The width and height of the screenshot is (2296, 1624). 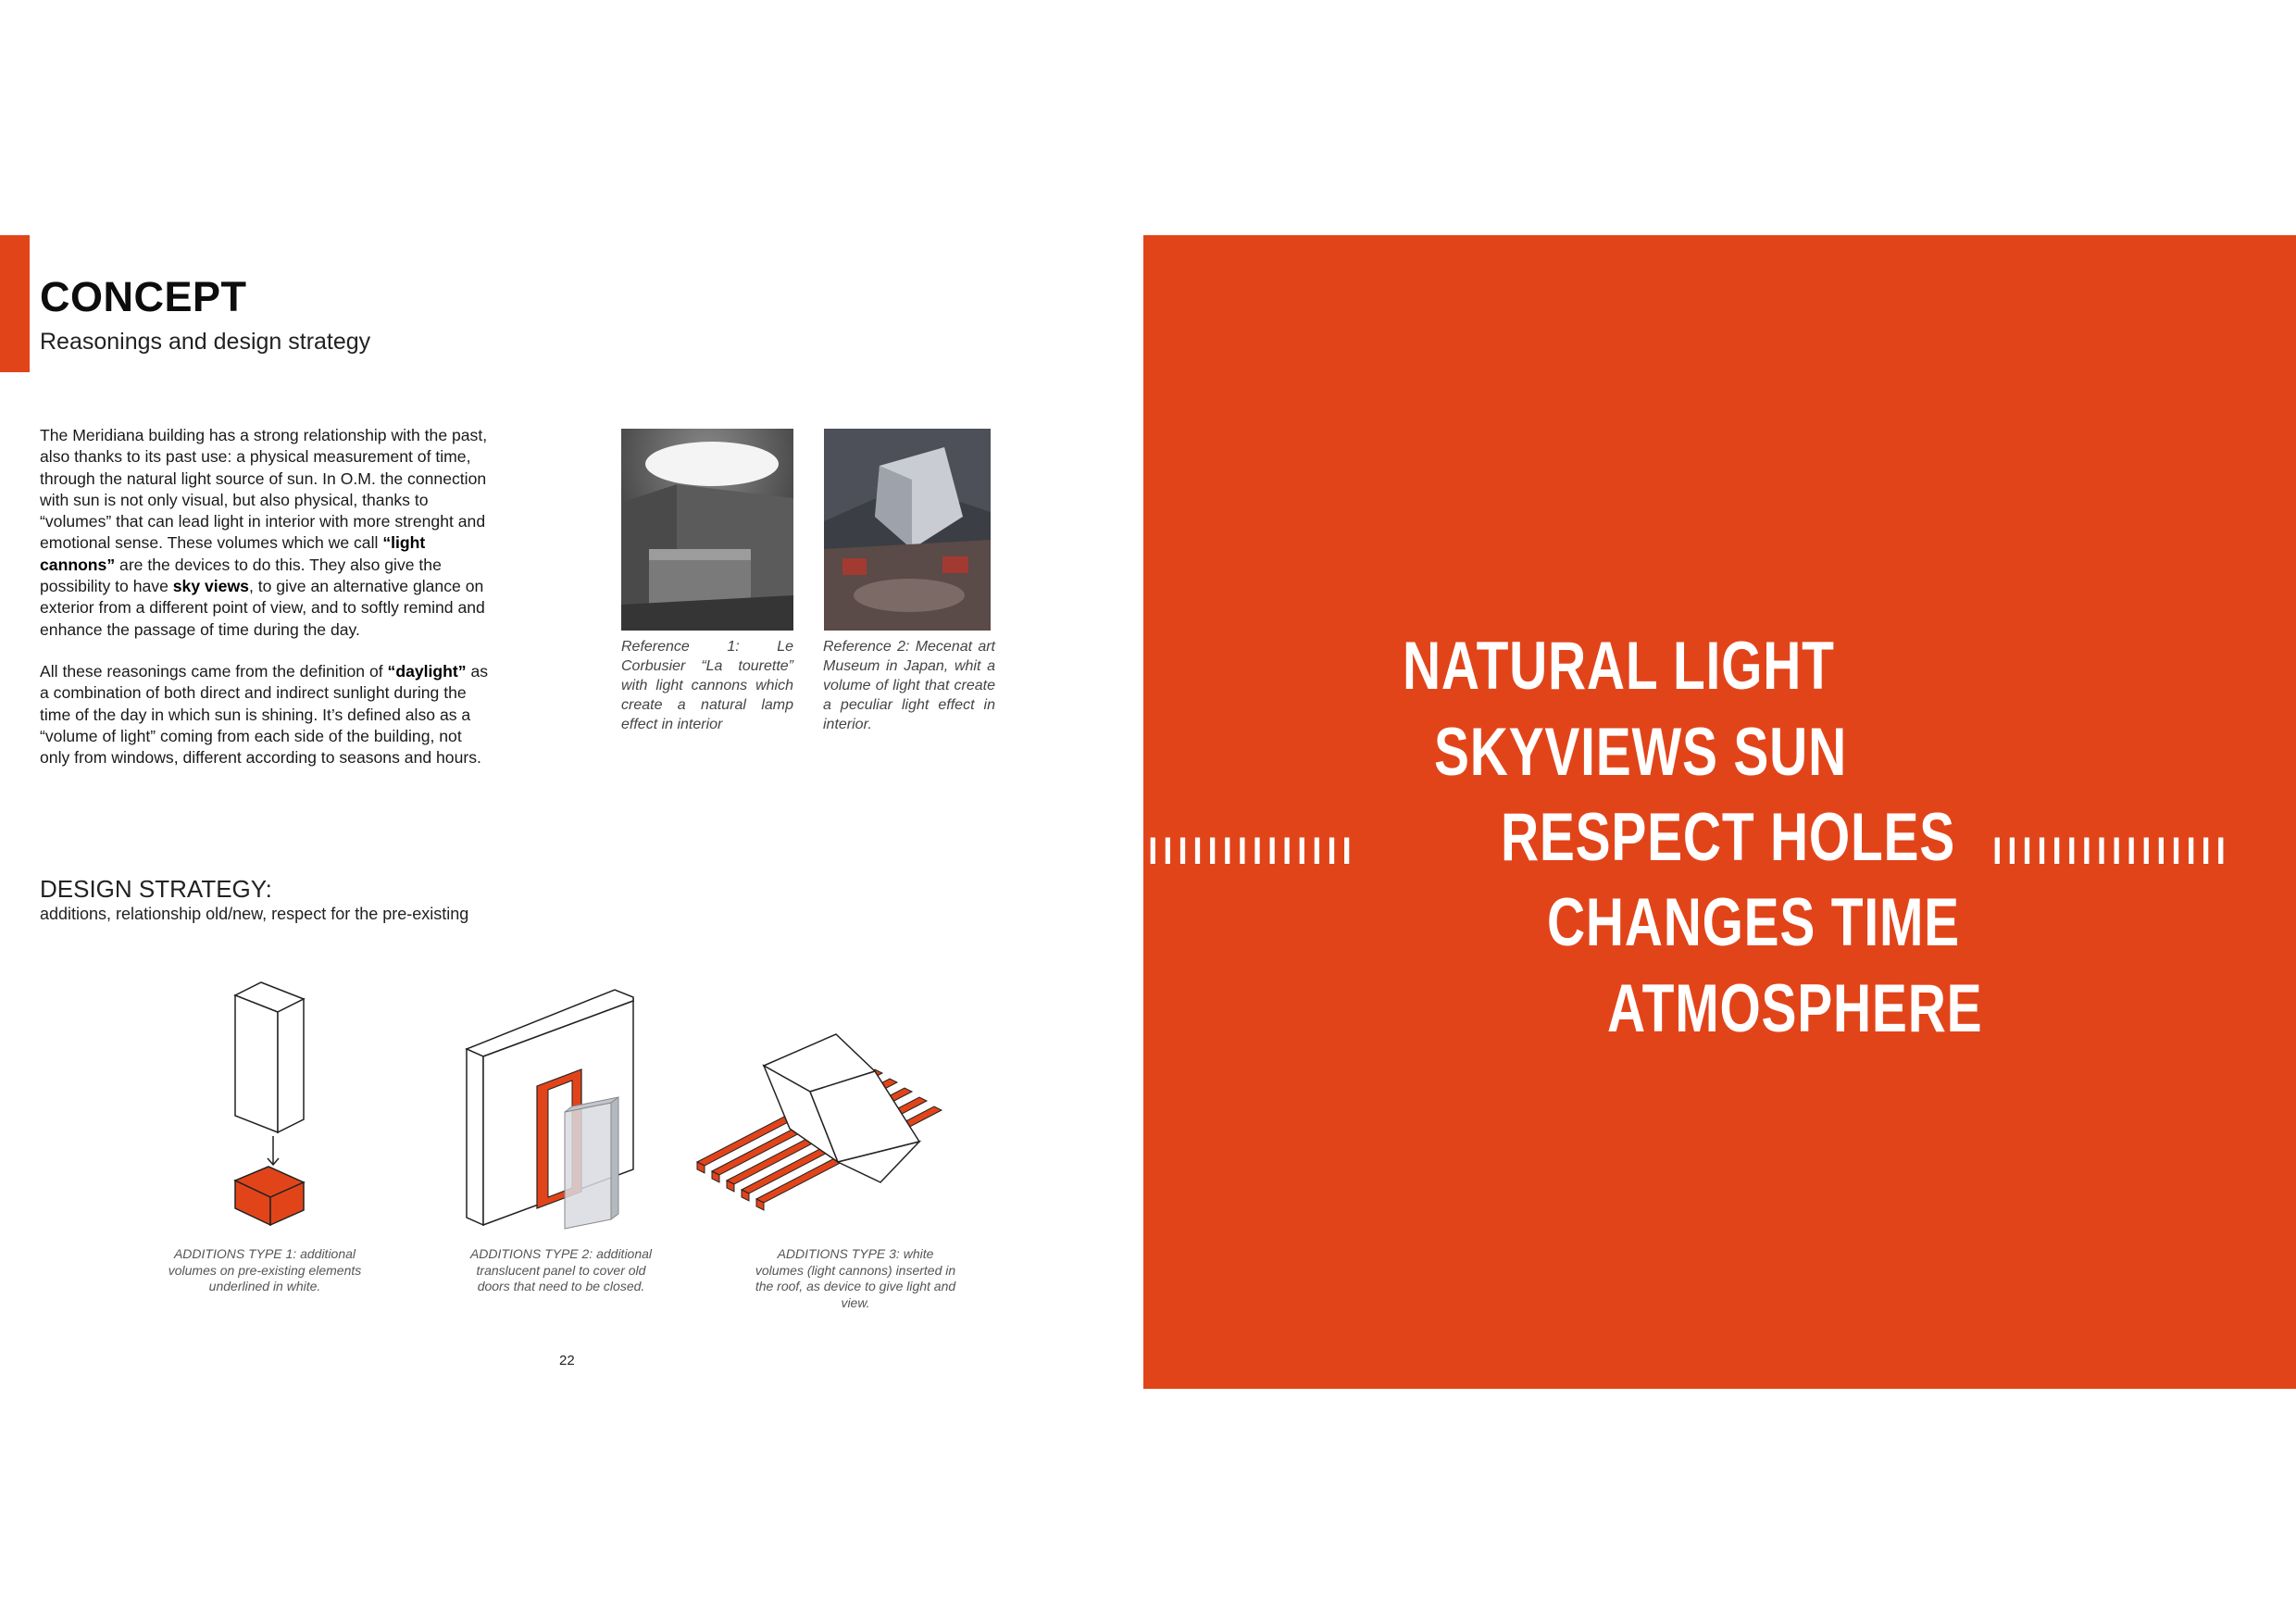 I want to click on keyword-line-5: ATMOSPHERE, so click(x=1795, y=1008).